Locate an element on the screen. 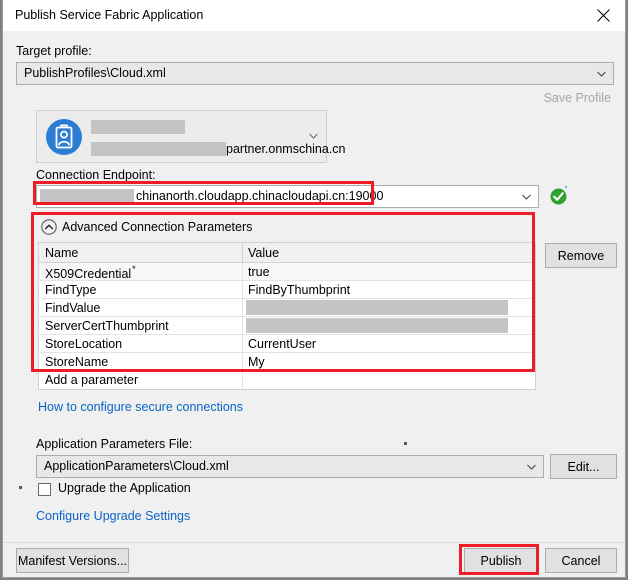 This screenshot has height=580, width=628. cancel-button: Cancel is located at coordinates (581, 560).